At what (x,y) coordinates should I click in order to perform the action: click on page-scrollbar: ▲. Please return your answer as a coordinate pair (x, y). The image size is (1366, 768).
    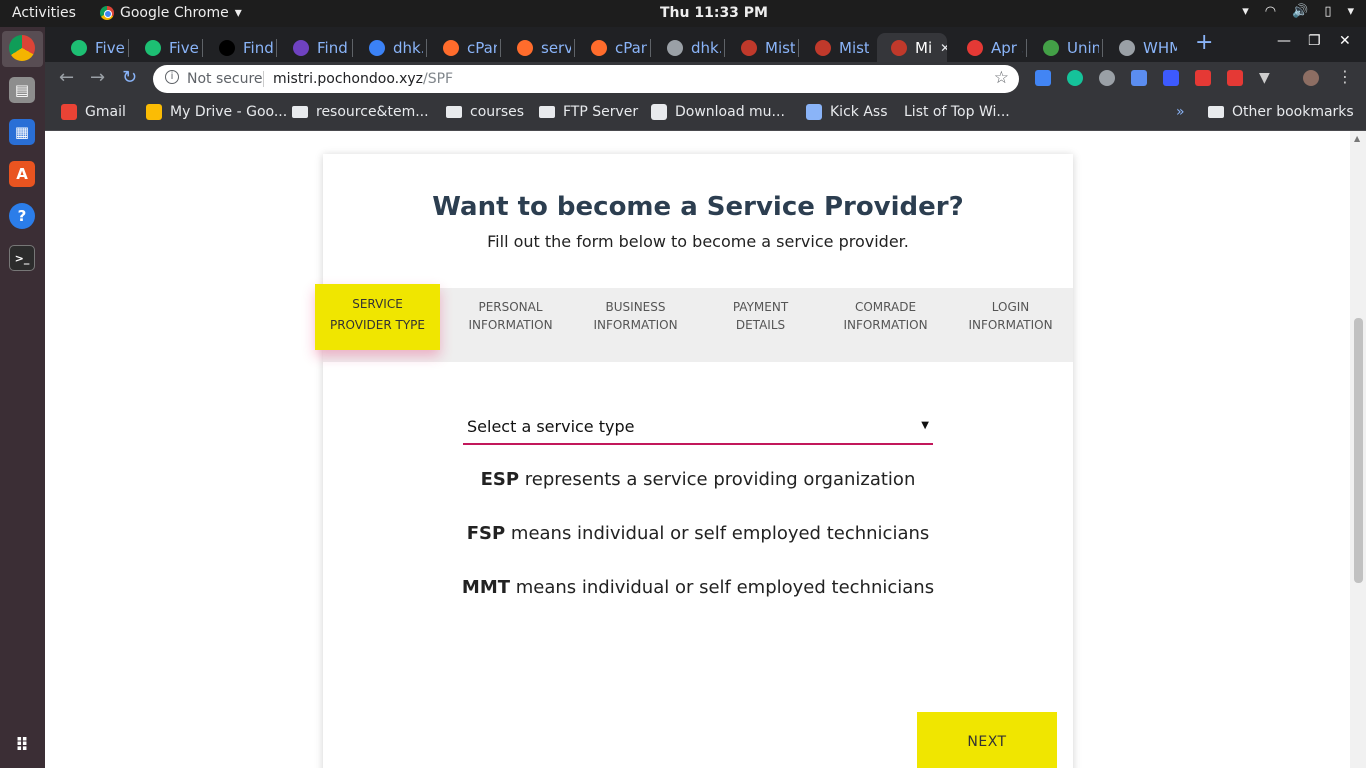
    Looking at the image, I should click on (1358, 449).